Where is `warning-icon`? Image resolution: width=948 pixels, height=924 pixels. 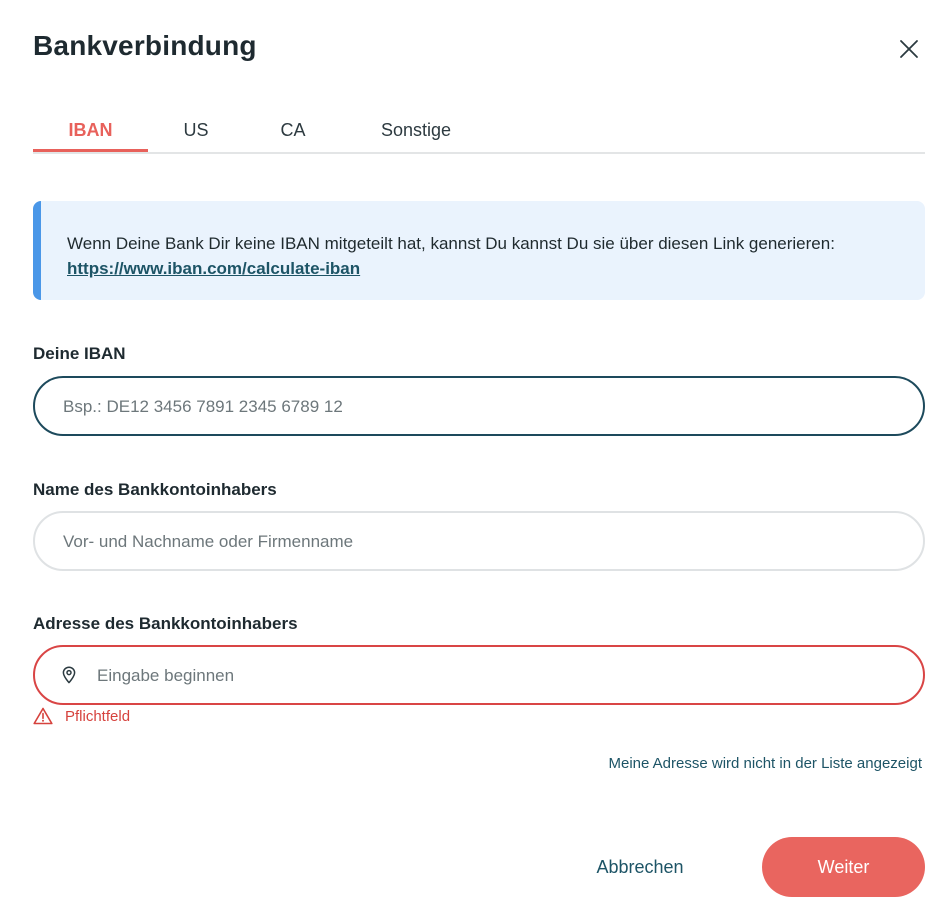 warning-icon is located at coordinates (43, 716).